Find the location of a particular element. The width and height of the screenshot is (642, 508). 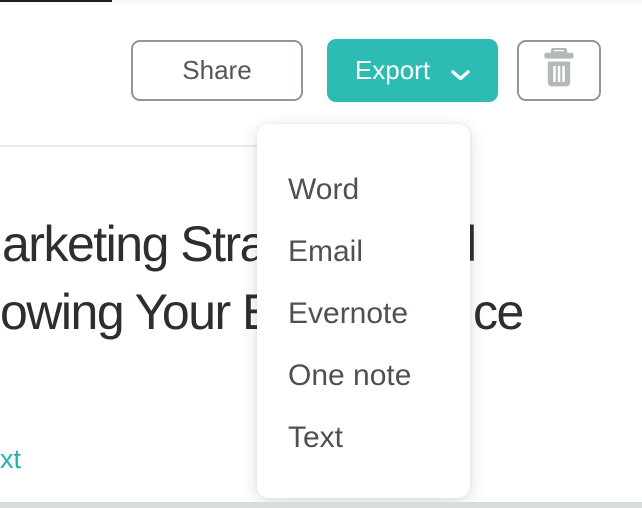

delete-button is located at coordinates (559, 70).